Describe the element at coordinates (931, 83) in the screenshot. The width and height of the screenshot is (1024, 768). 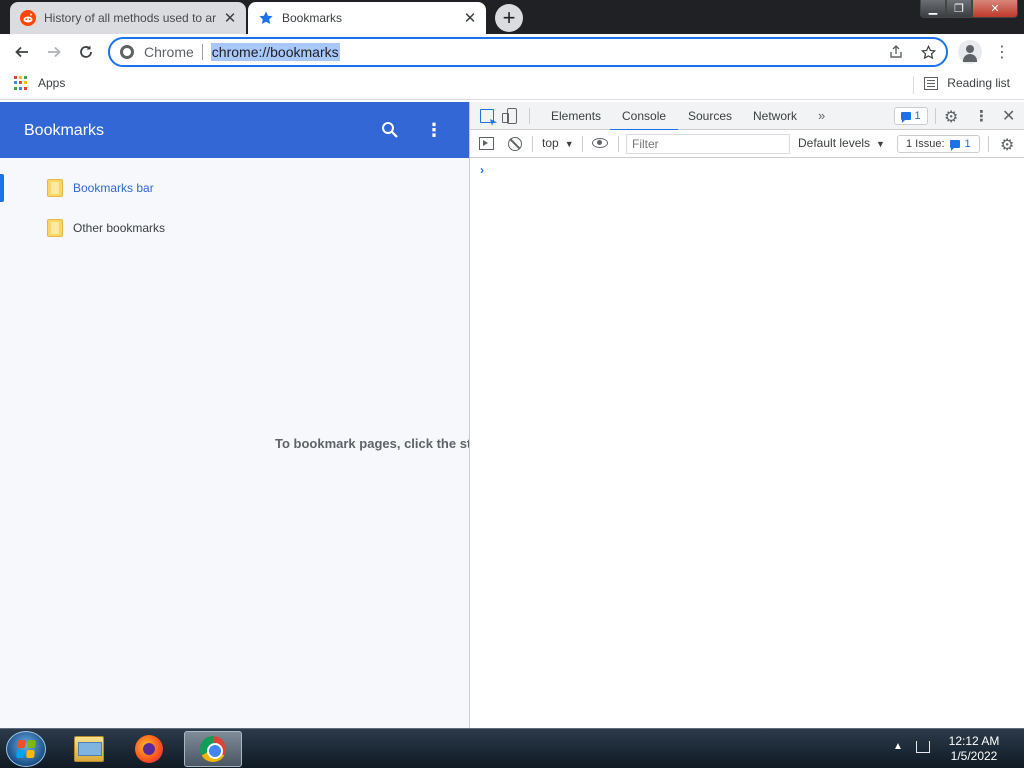
I see `reading-list-icon` at that location.